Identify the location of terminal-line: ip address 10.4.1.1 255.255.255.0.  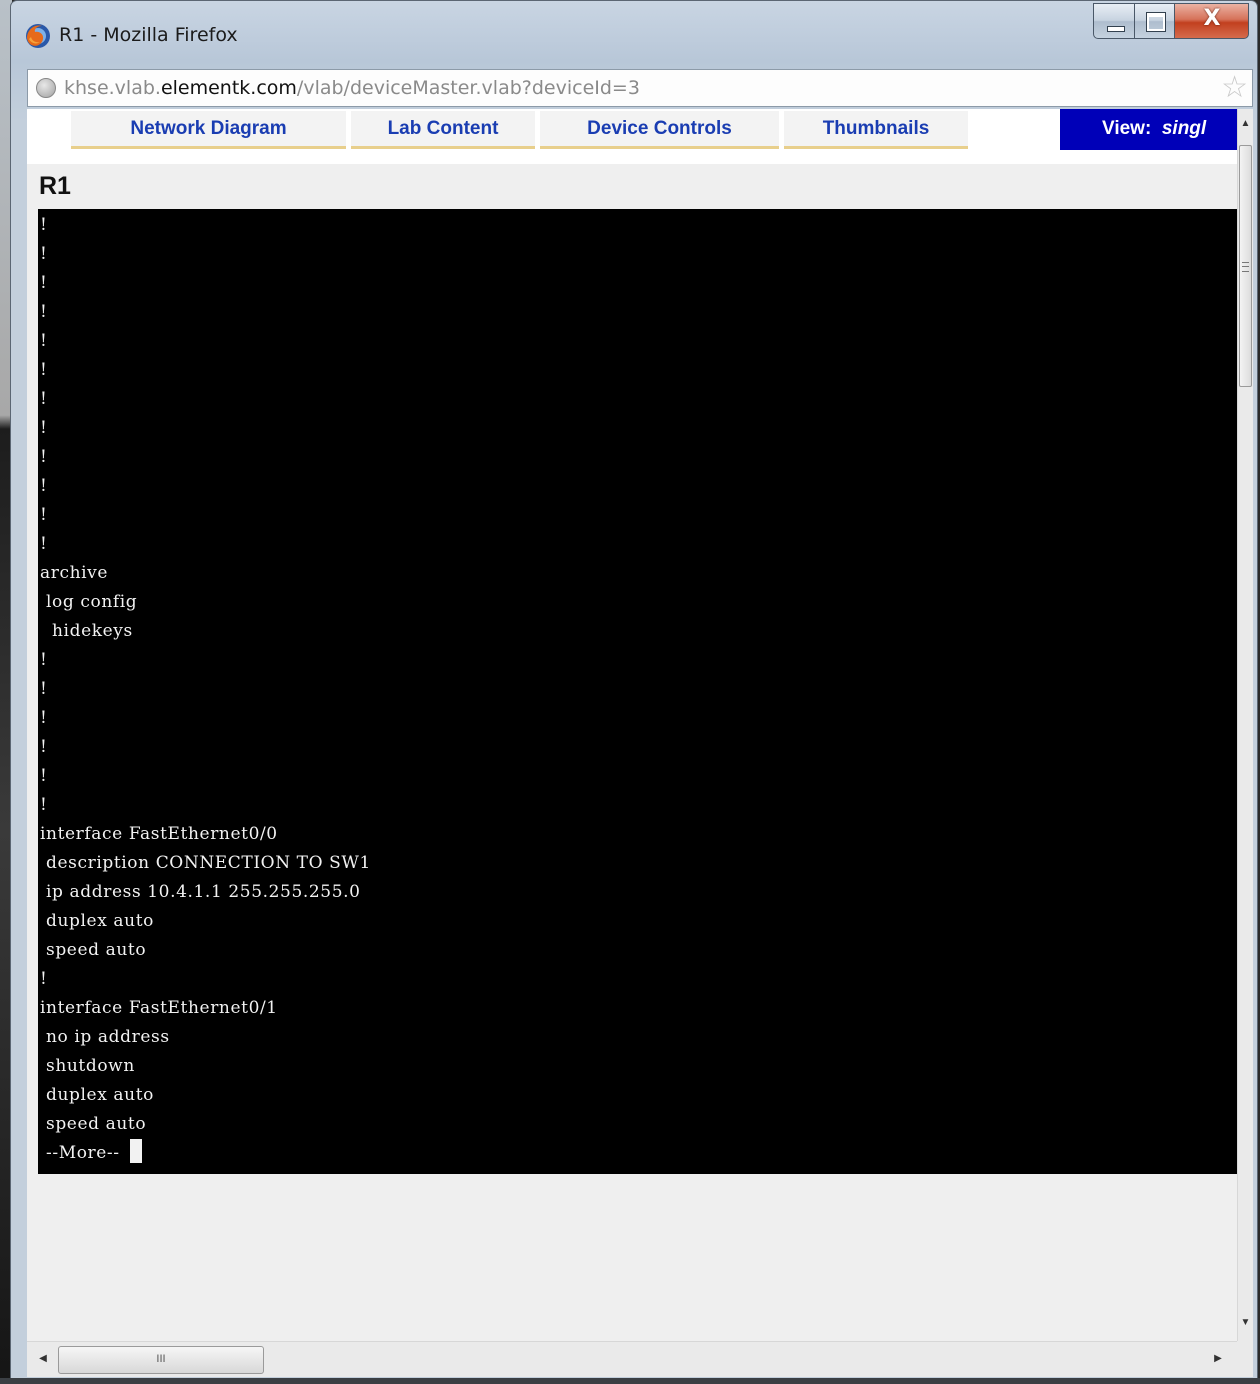
(200, 892).